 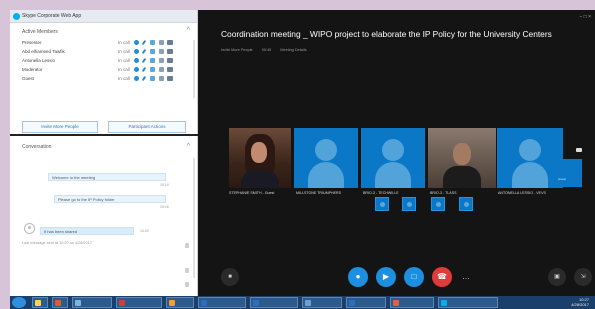 I want to click on participant-row: Antonella Lessio In call, so click(x=104, y=60).